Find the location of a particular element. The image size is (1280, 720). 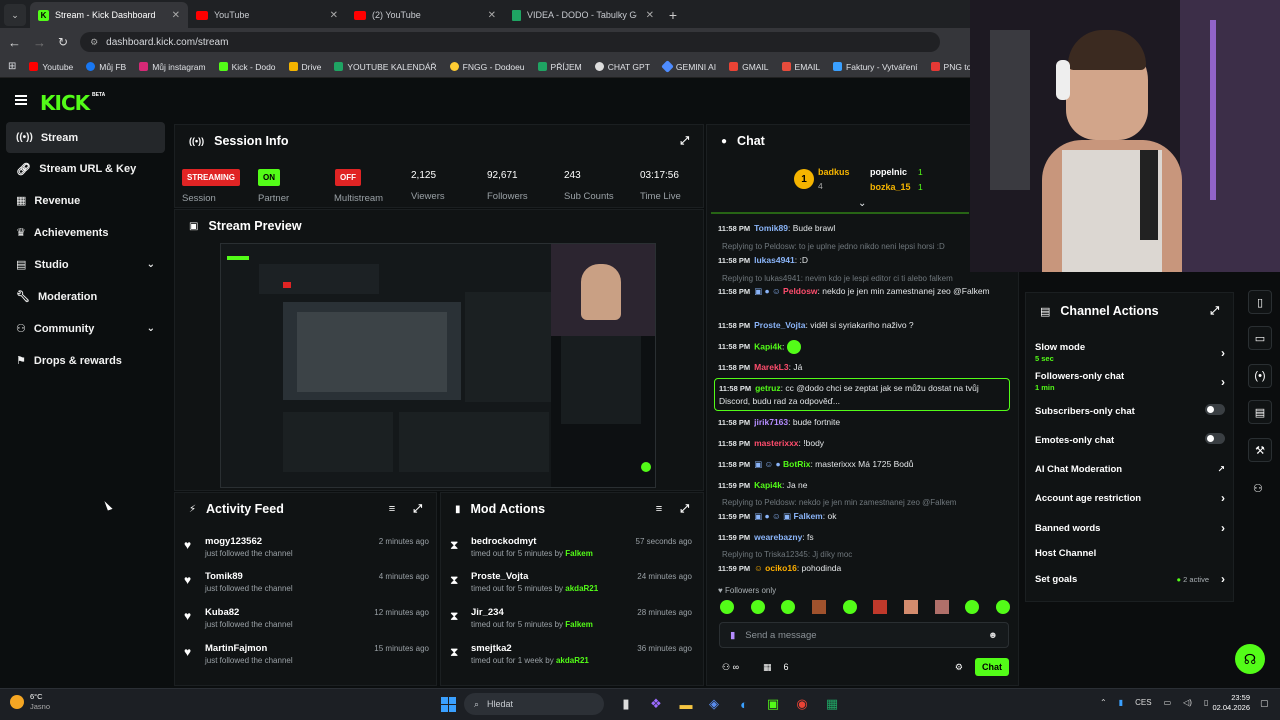

bookmark-kick: Kick - Dodo is located at coordinates (247, 67).